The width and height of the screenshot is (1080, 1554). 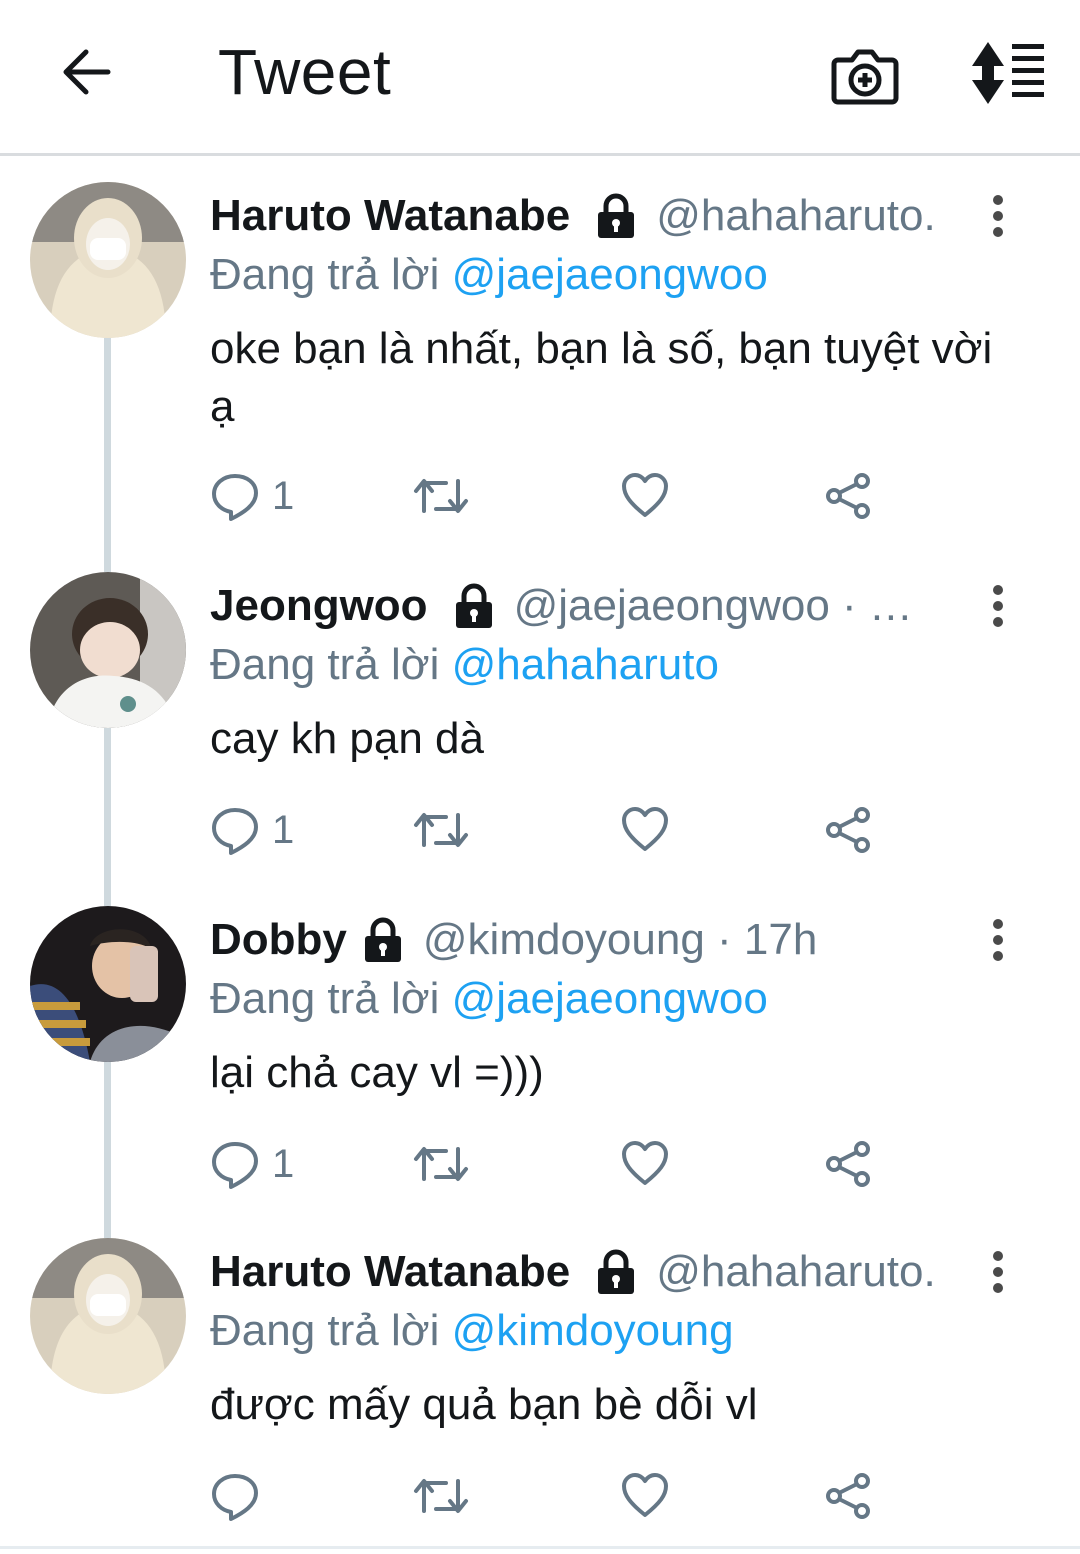 I want to click on handle: @kimdoyoung · 17h, so click(x=620, y=940).